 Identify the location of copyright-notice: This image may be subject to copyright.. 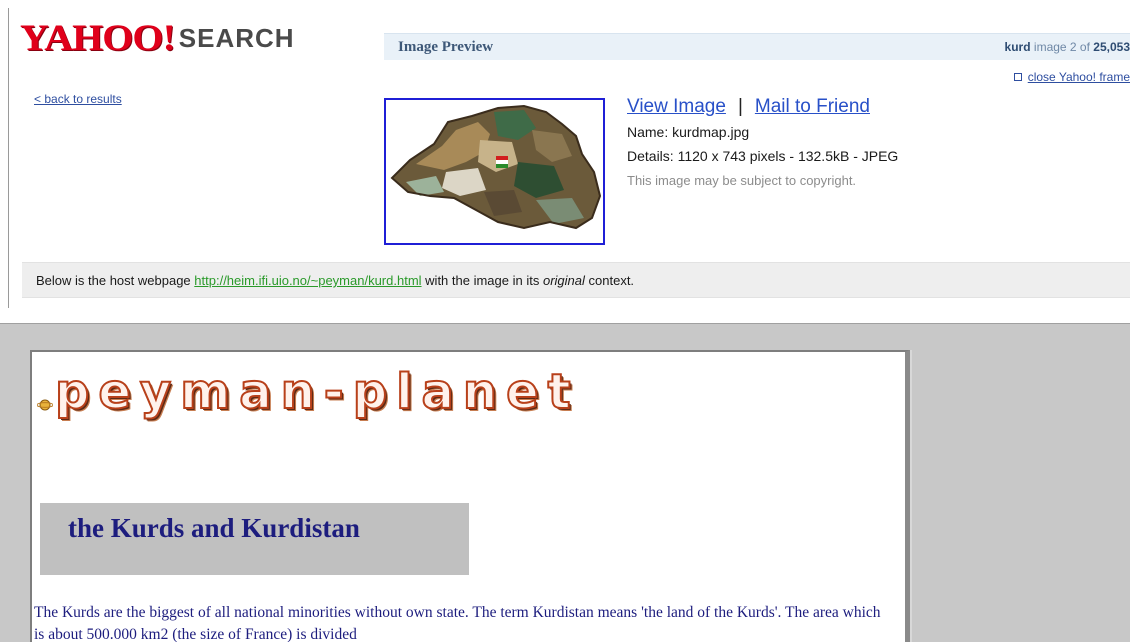
(742, 180).